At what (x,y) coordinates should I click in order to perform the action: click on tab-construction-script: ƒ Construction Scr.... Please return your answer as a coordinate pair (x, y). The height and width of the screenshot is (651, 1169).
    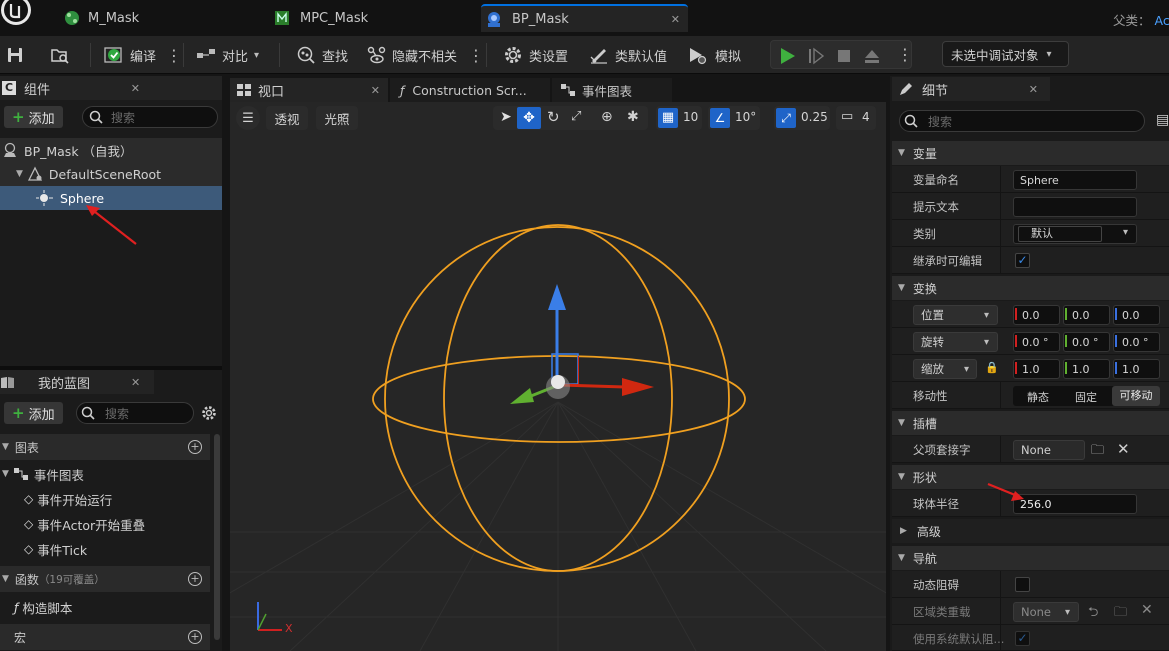
    Looking at the image, I should click on (470, 90).